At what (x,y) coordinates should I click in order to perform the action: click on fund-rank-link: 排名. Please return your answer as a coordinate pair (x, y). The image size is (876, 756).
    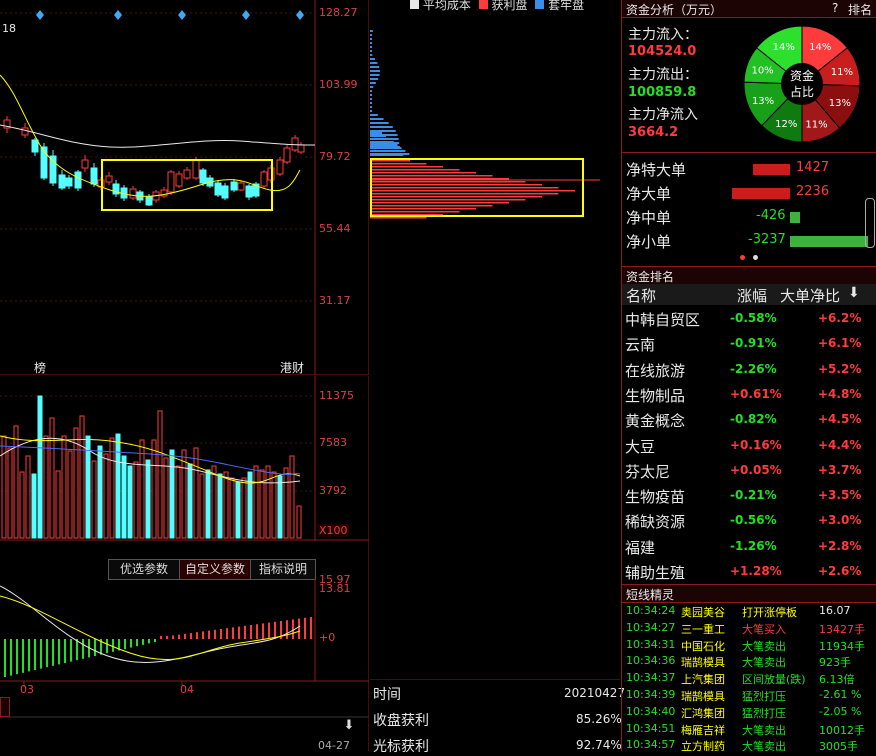
    Looking at the image, I should click on (860, 9).